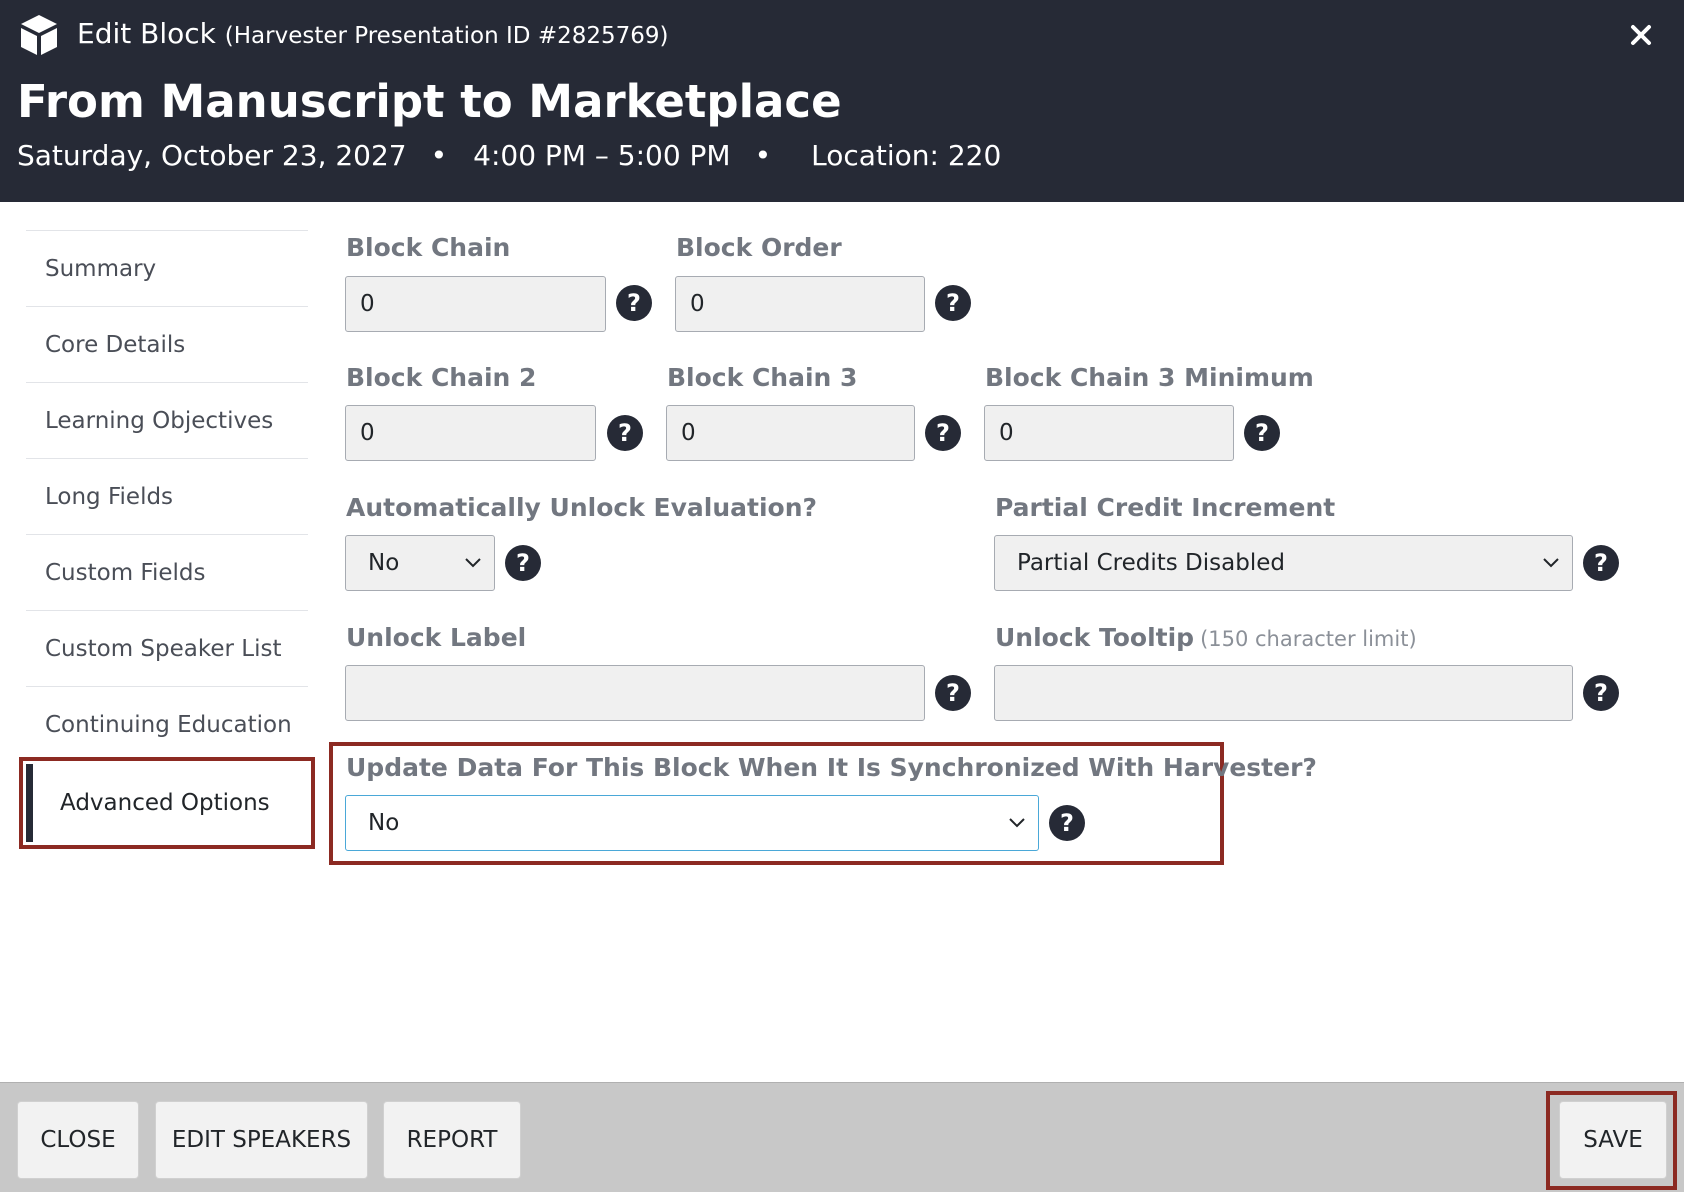 The width and height of the screenshot is (1684, 1192). Describe the element at coordinates (1165, 507) in the screenshot. I see `partial-credit-label: Partial Credit Increment` at that location.